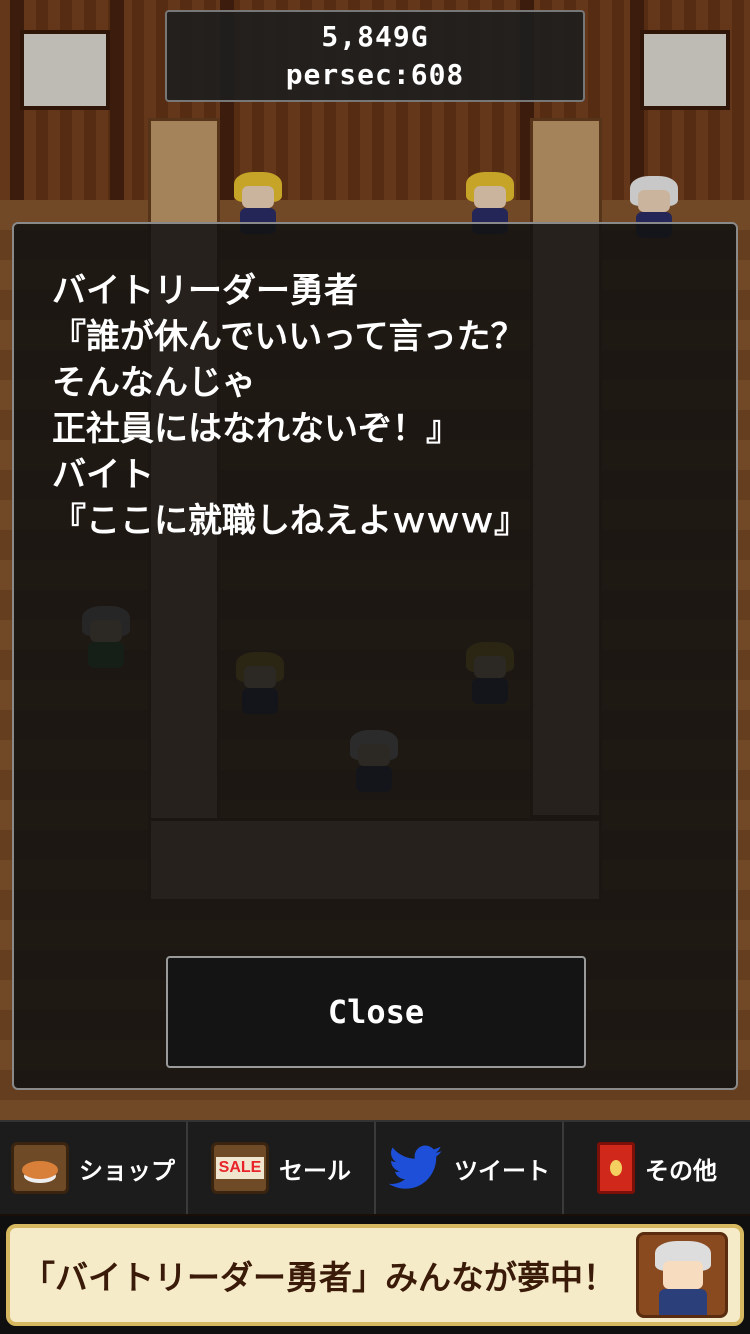 The height and width of the screenshot is (1334, 750). Describe the element at coordinates (416, 1168) in the screenshot. I see `twitter-bird-icon` at that location.